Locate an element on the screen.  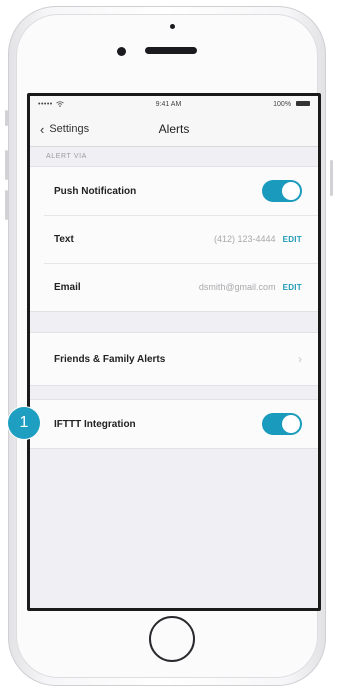
wifi-icon is located at coordinates (60, 104).